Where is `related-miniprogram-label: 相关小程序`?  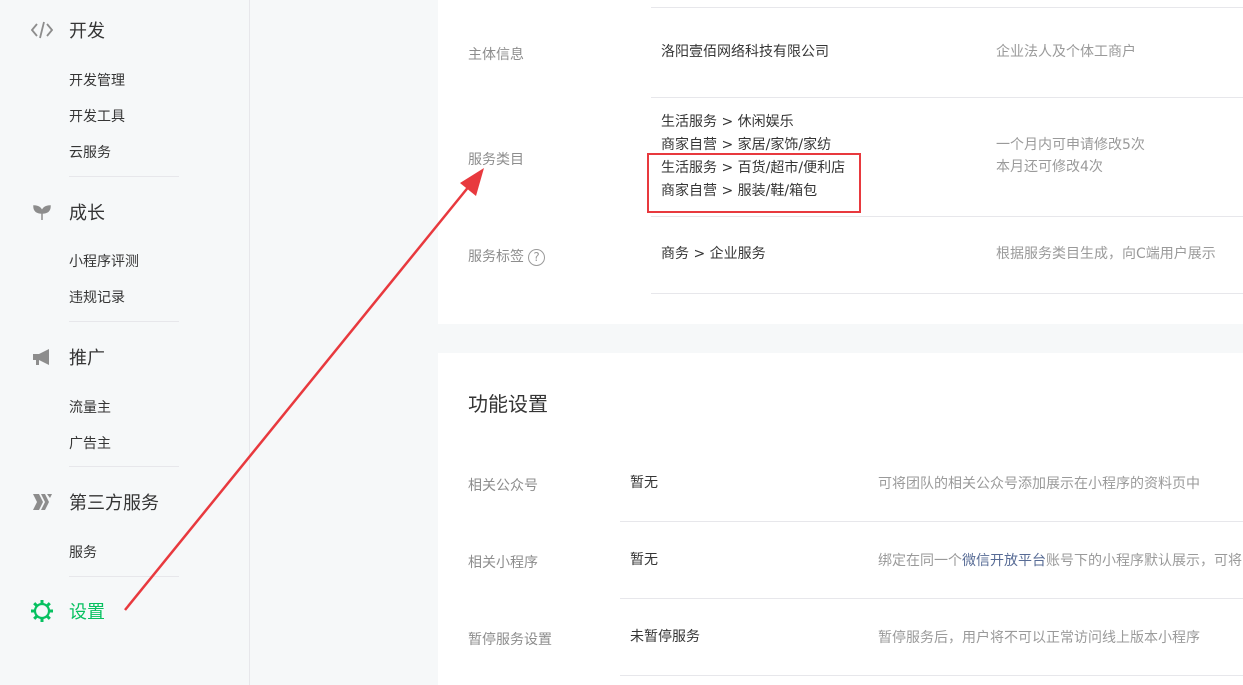
related-miniprogram-label: 相关小程序 is located at coordinates (503, 563).